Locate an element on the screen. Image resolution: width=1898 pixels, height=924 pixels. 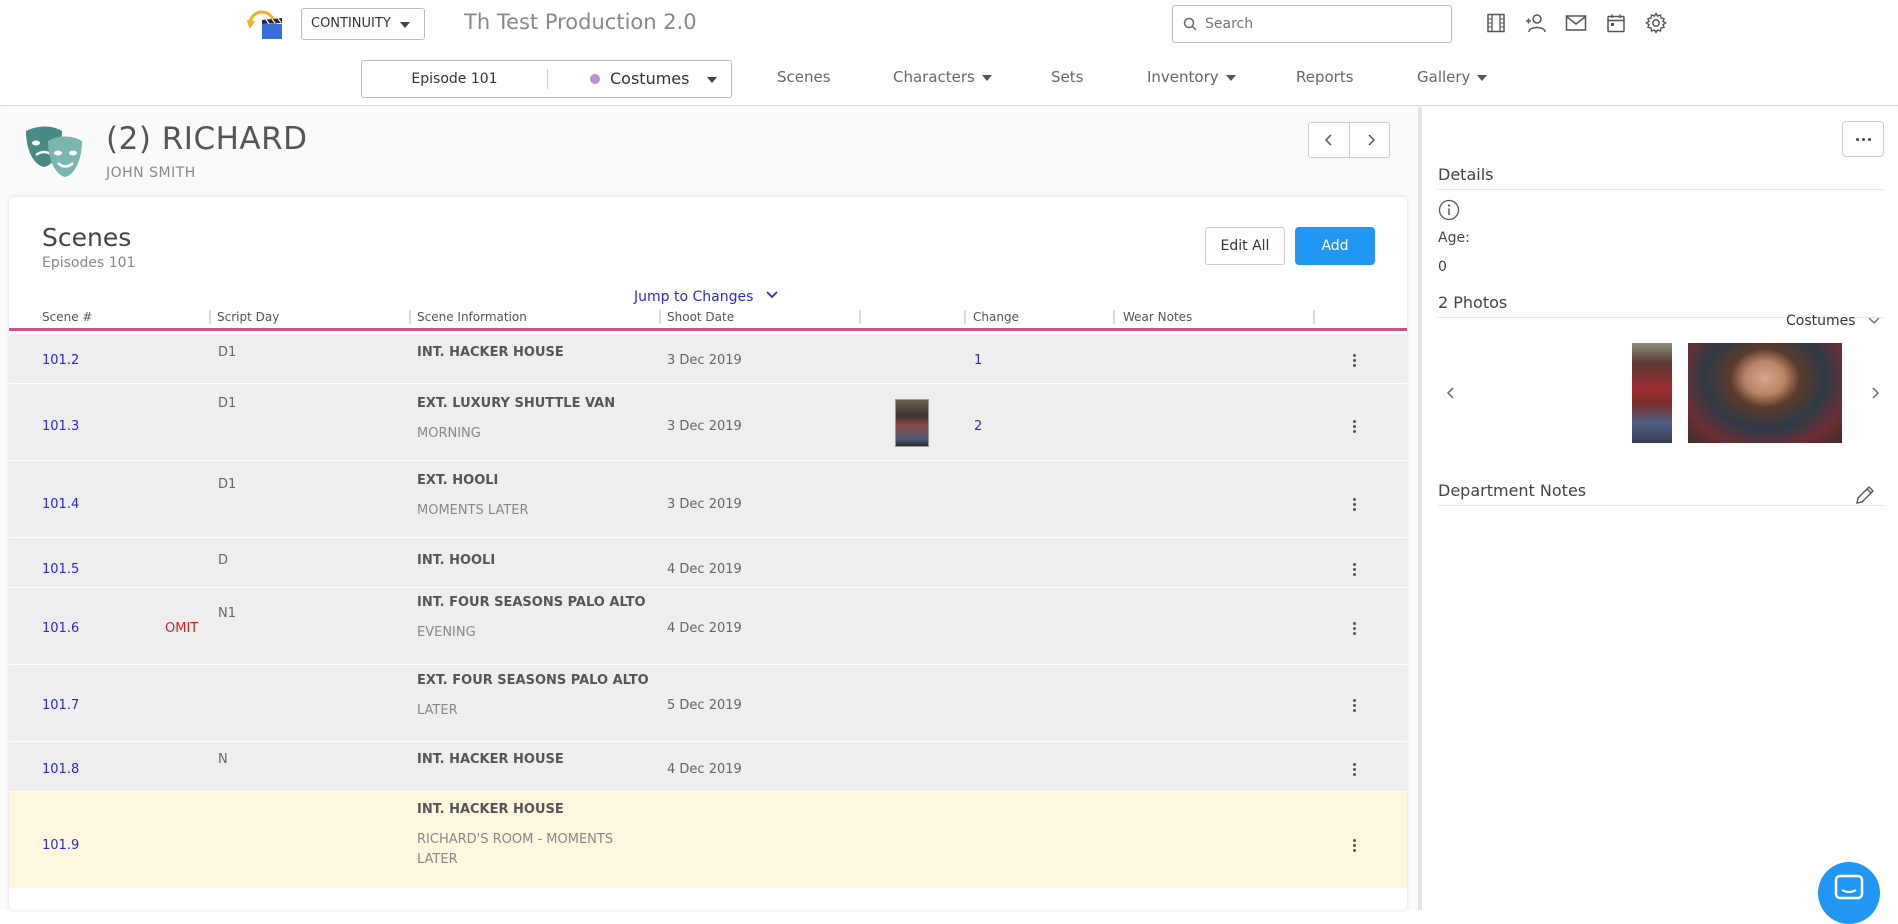
mail-icon is located at coordinates (1576, 23).